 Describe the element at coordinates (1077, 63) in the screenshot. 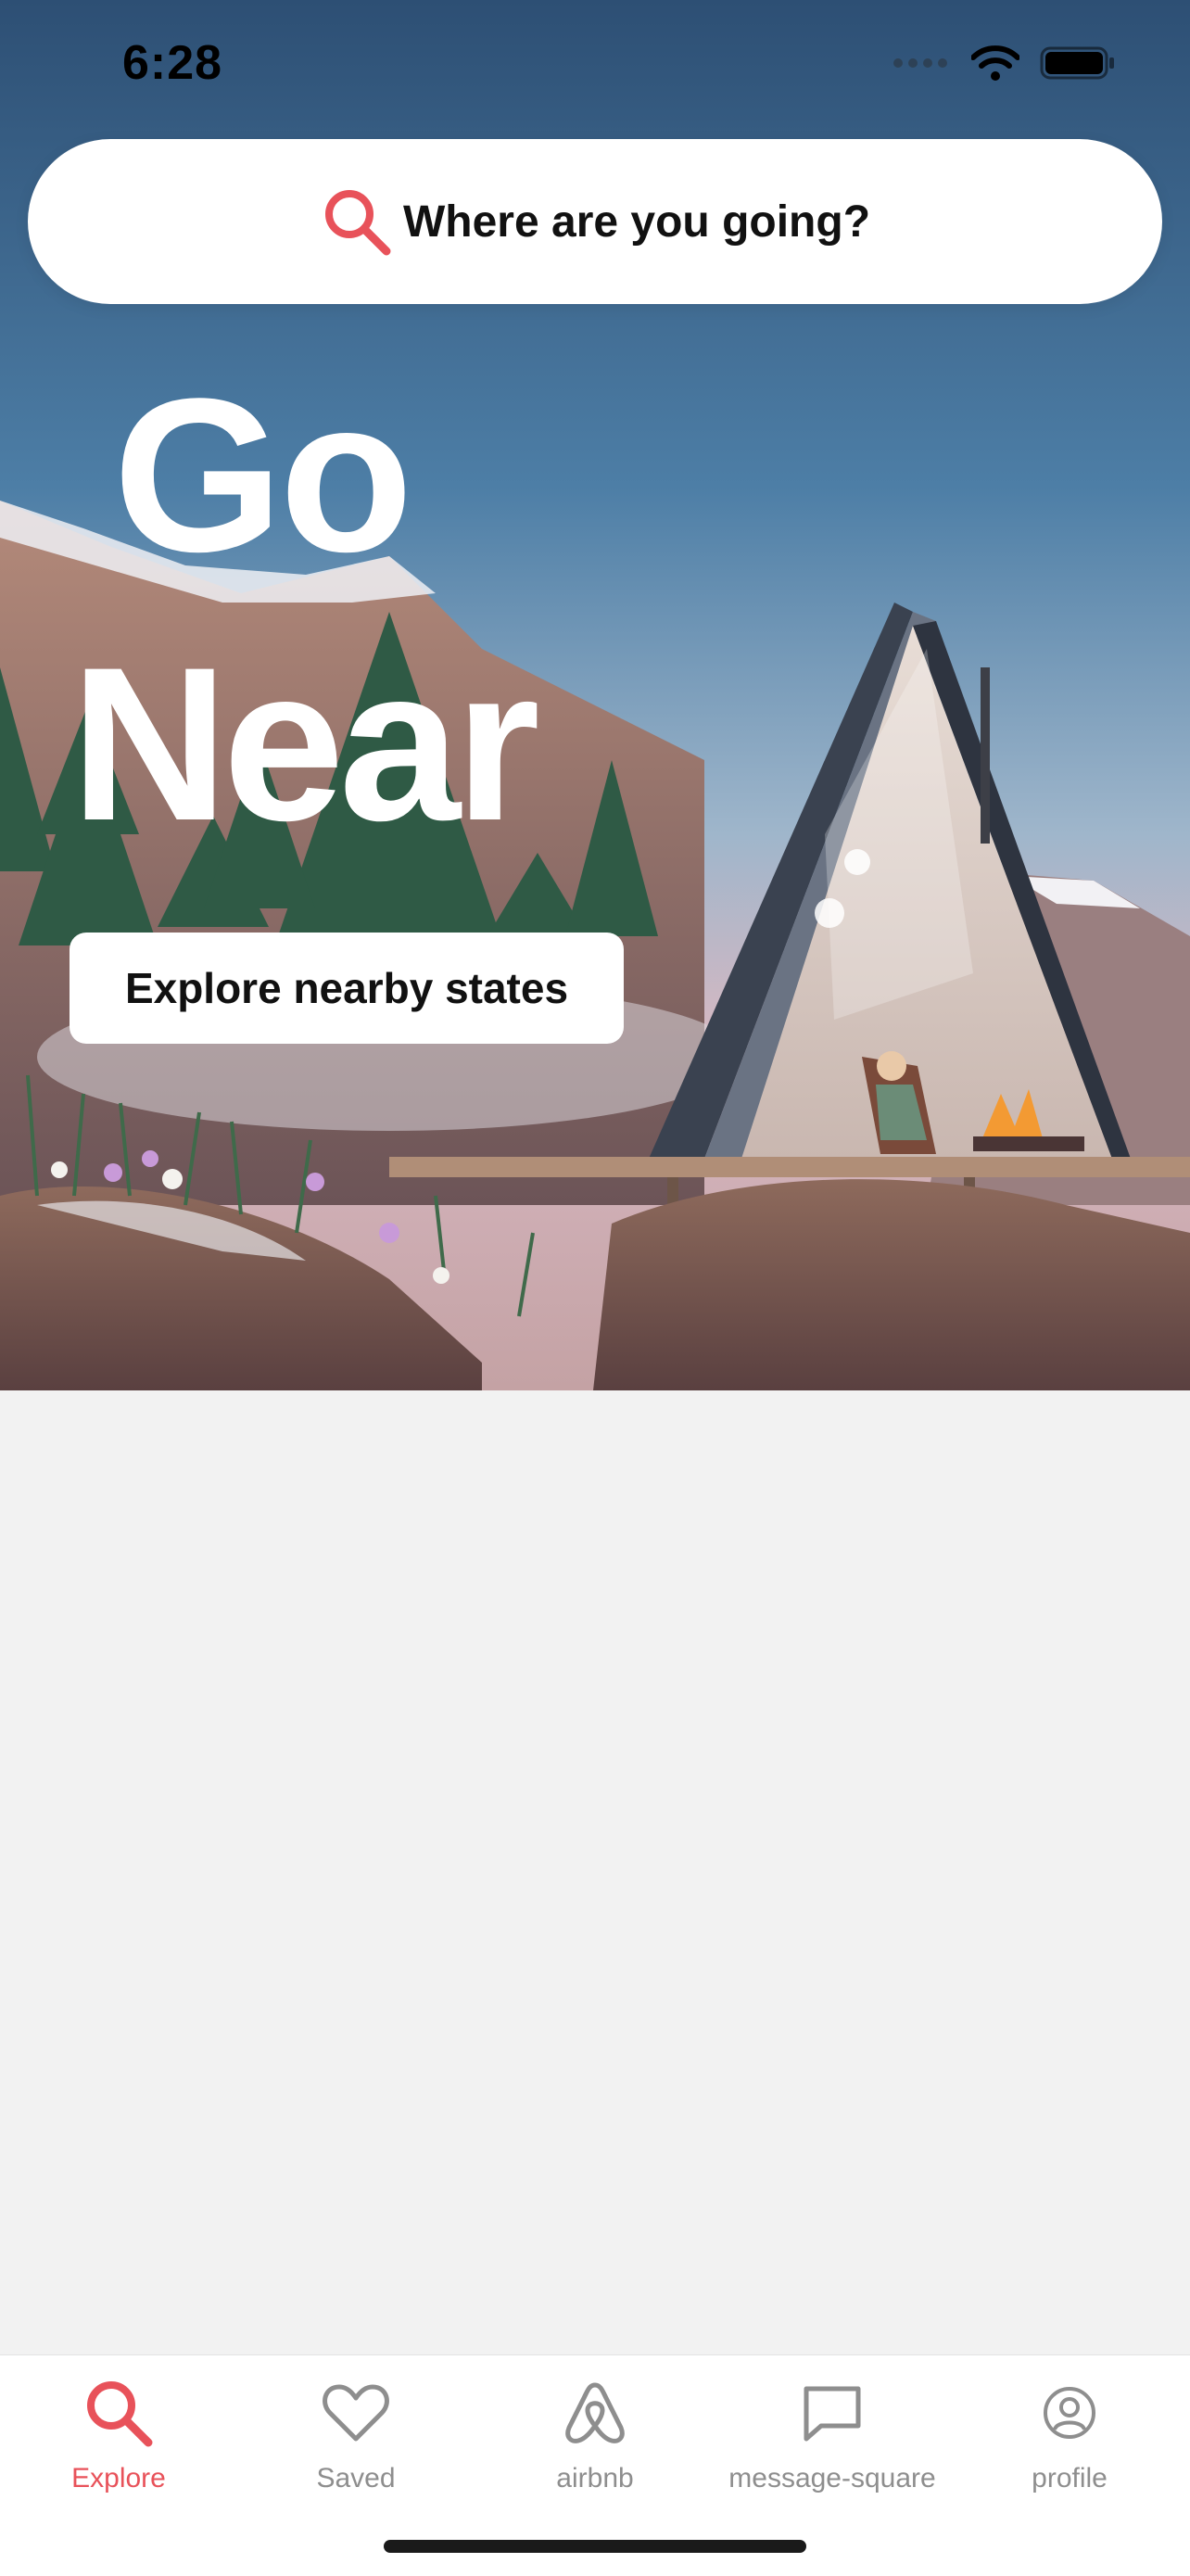

I see `battery-icon` at that location.